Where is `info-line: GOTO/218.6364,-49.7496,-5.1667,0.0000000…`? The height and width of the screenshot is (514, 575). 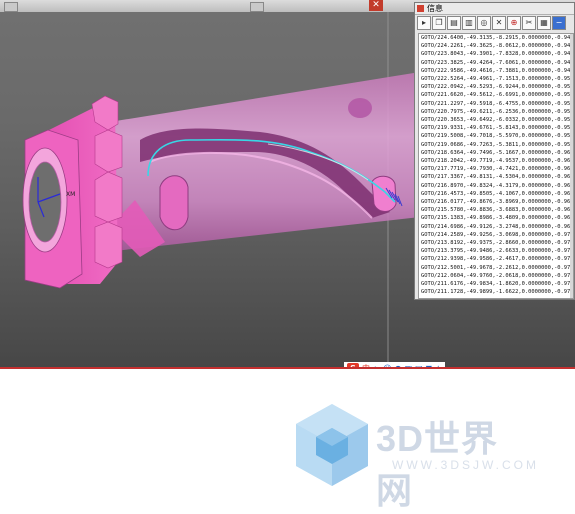
info-line: GOTO/218.6364,-49.7496,-5.1667,0.0000000… is located at coordinates (497, 152).